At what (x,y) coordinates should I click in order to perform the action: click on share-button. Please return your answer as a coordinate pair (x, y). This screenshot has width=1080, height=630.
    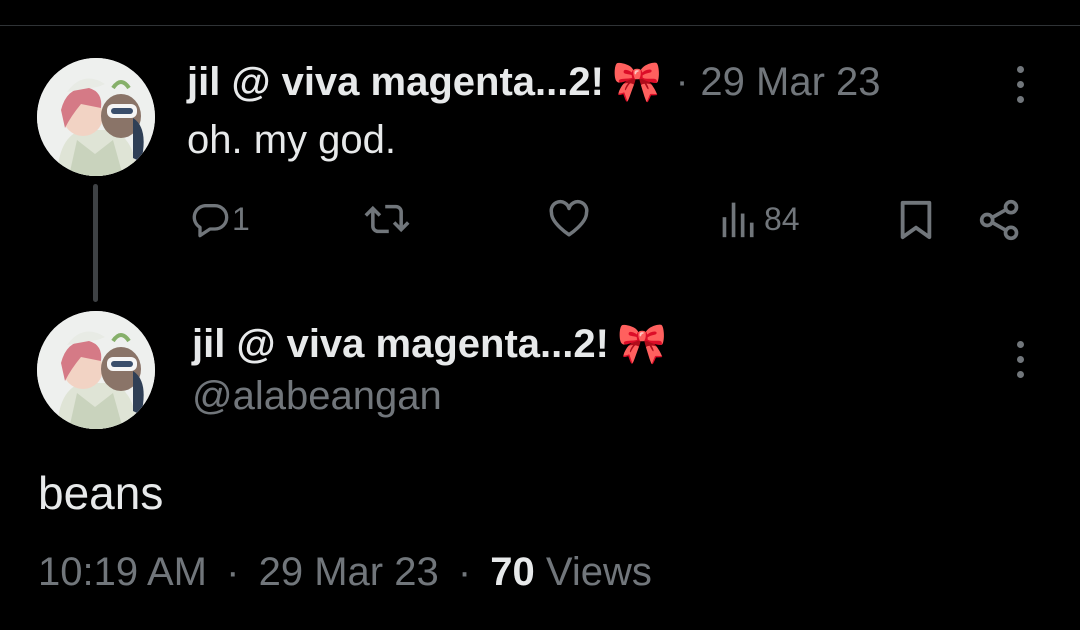
    Looking at the image, I should click on (1000, 220).